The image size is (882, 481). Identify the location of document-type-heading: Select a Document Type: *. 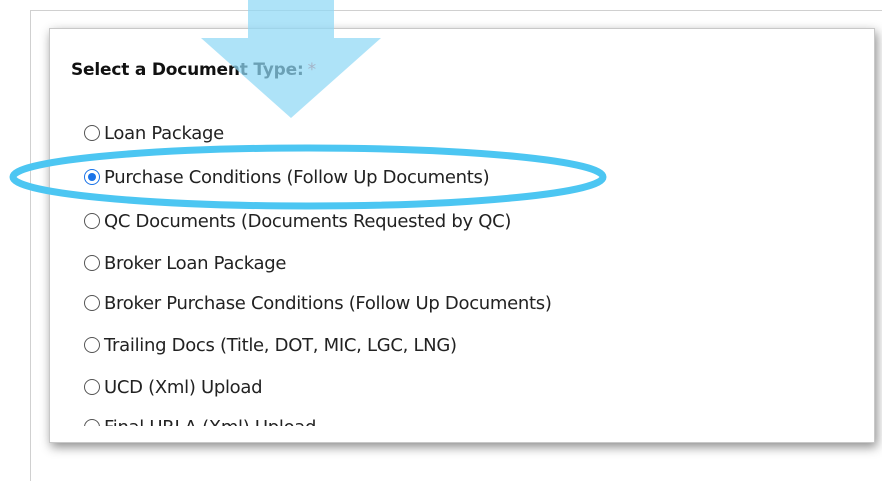
(193, 70).